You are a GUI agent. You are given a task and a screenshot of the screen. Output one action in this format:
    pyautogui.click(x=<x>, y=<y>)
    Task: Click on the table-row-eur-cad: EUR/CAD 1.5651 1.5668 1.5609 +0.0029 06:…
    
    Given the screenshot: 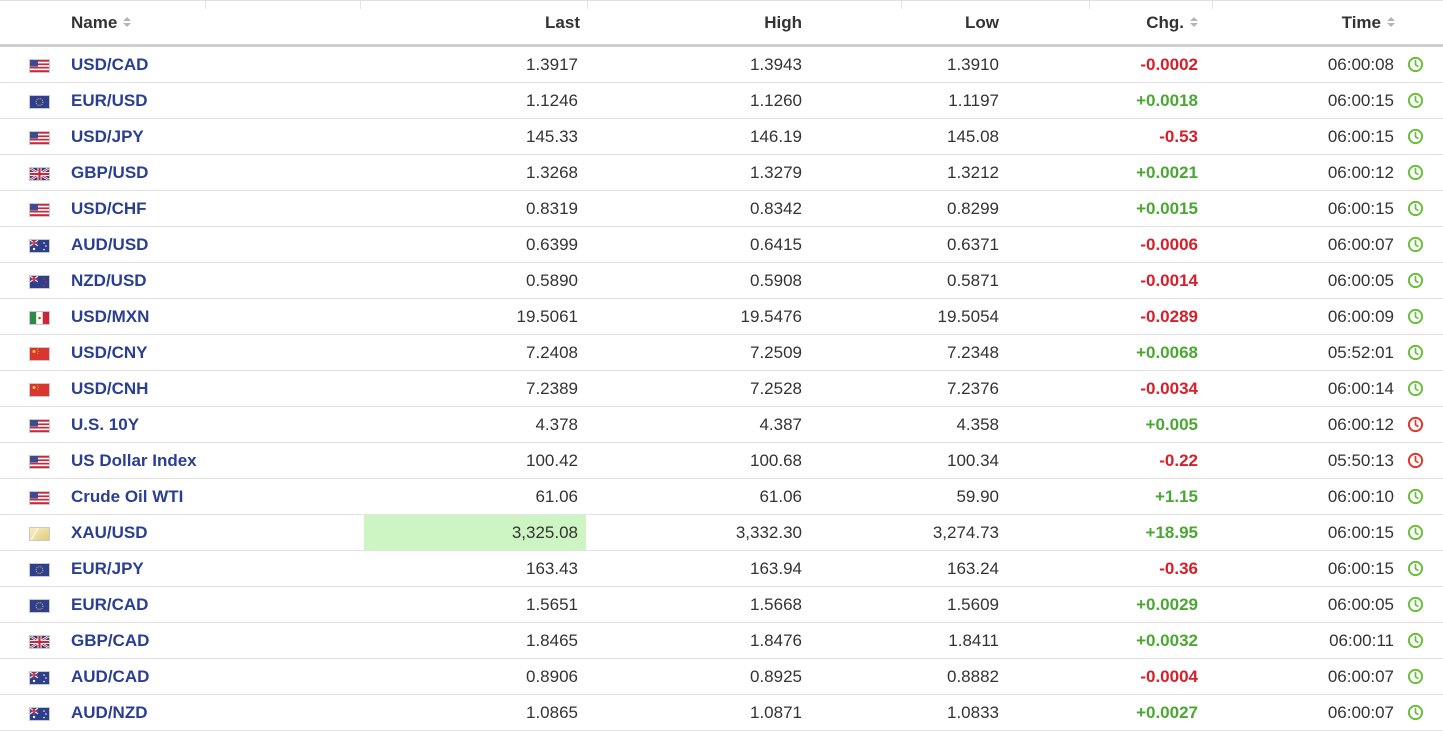 What is the action you would take?
    pyautogui.click(x=721, y=605)
    